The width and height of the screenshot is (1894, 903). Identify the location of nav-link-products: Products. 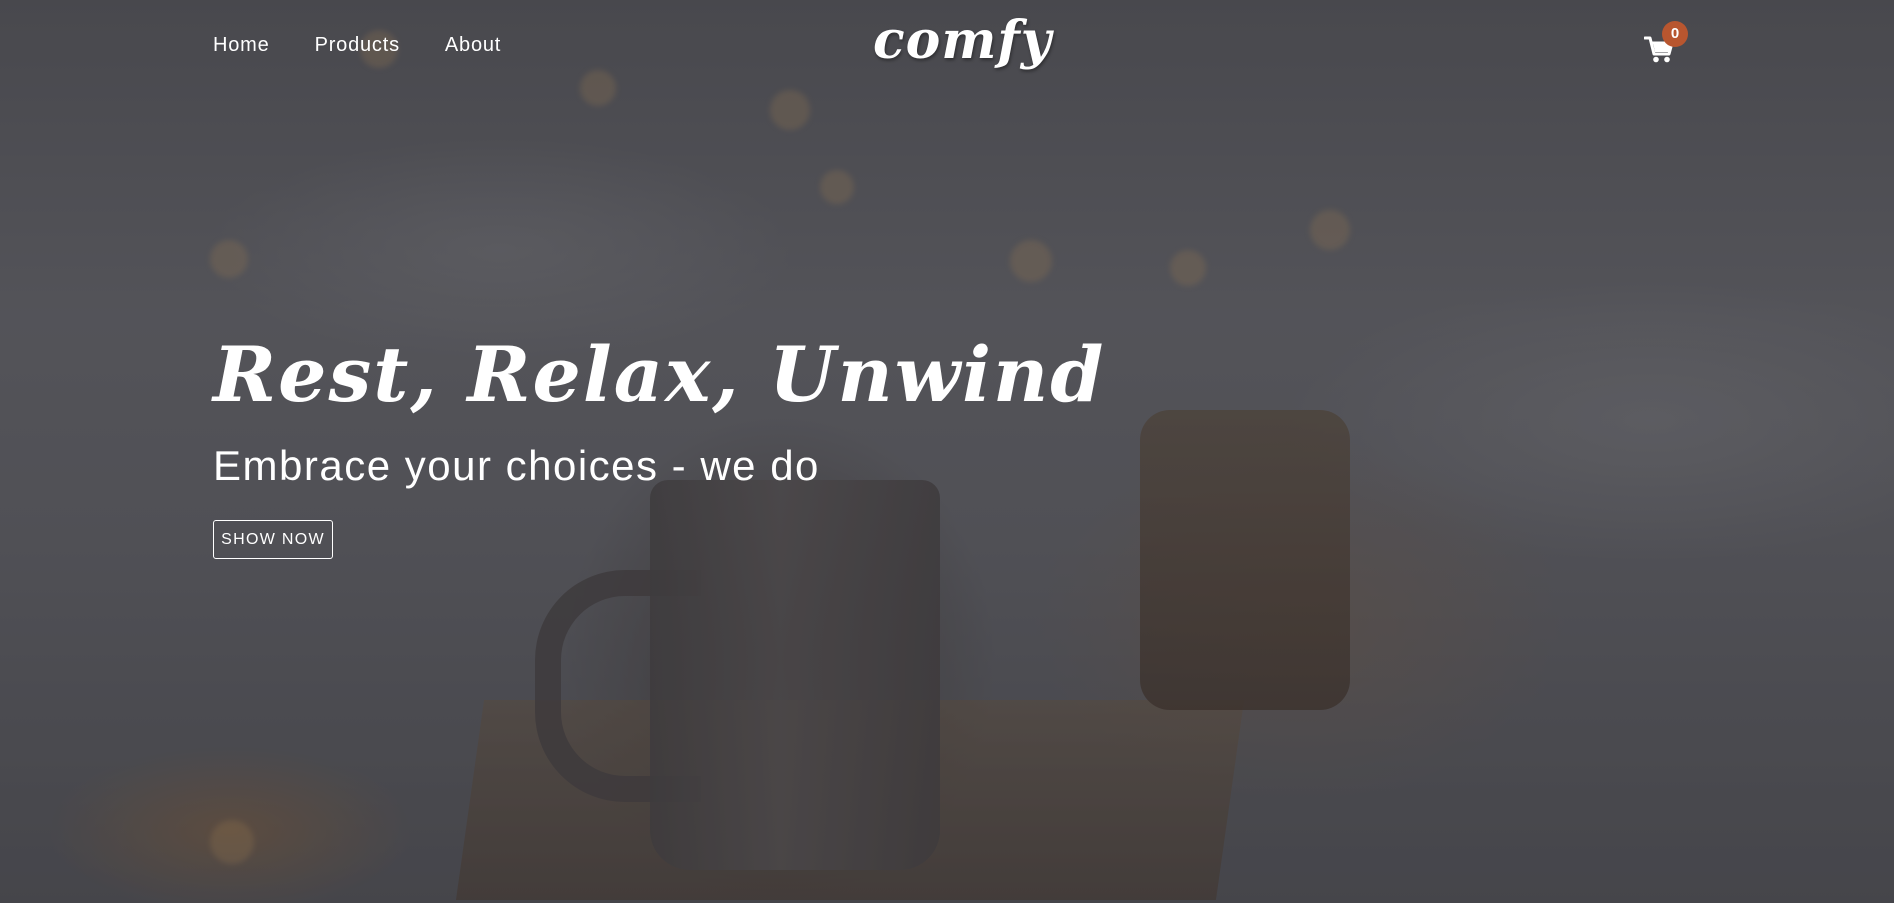
(357, 45).